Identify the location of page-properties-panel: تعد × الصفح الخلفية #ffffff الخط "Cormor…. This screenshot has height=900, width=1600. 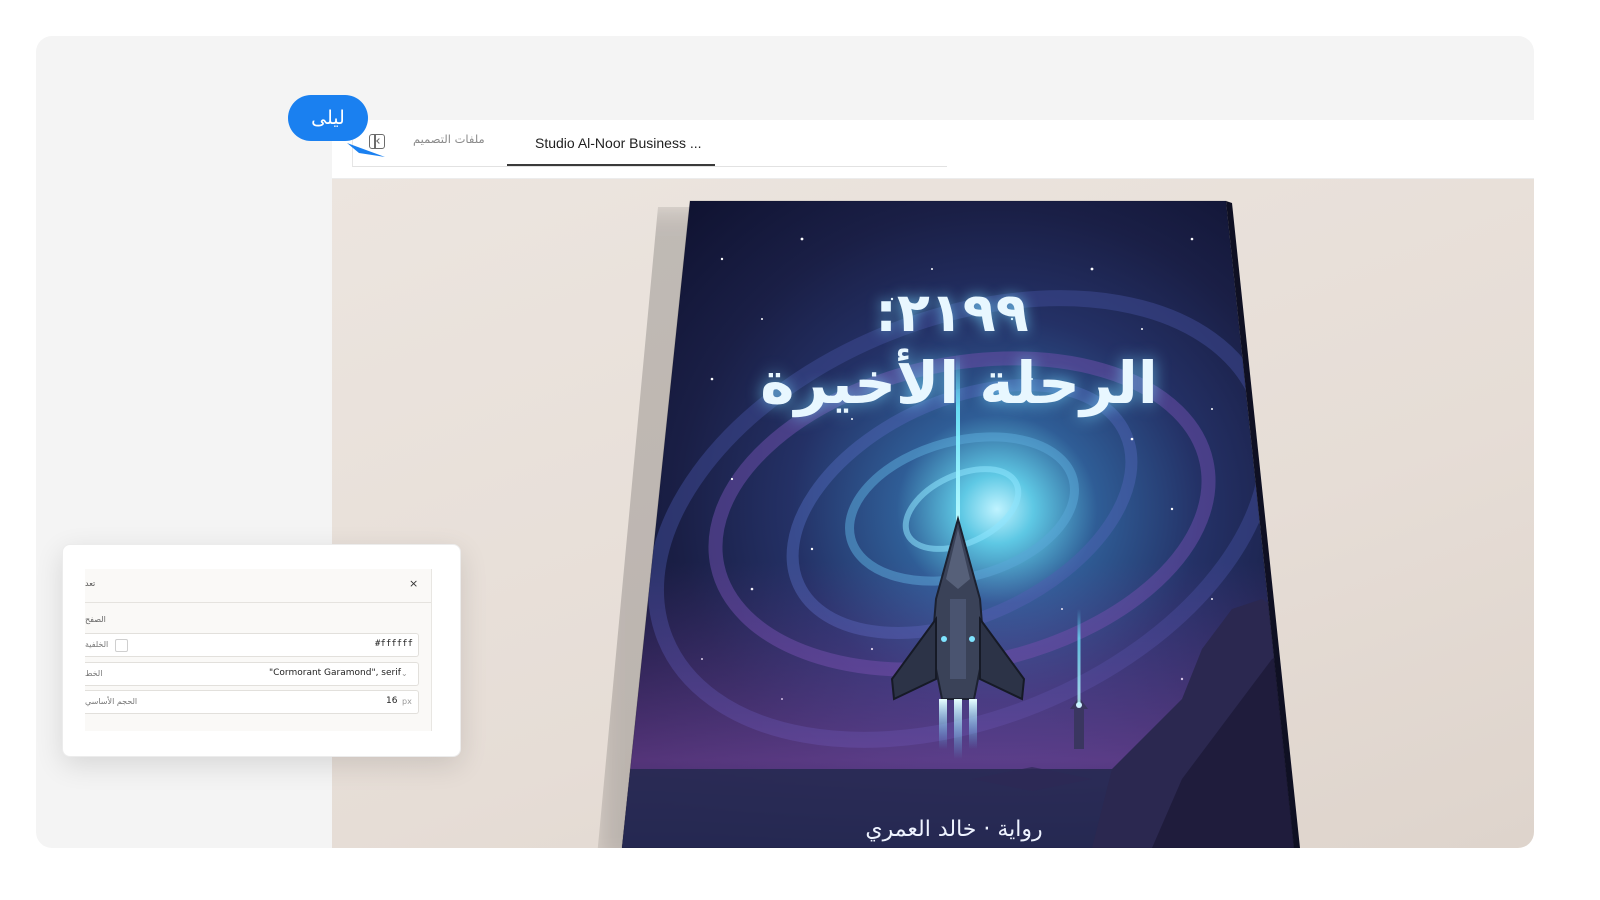
(258, 650).